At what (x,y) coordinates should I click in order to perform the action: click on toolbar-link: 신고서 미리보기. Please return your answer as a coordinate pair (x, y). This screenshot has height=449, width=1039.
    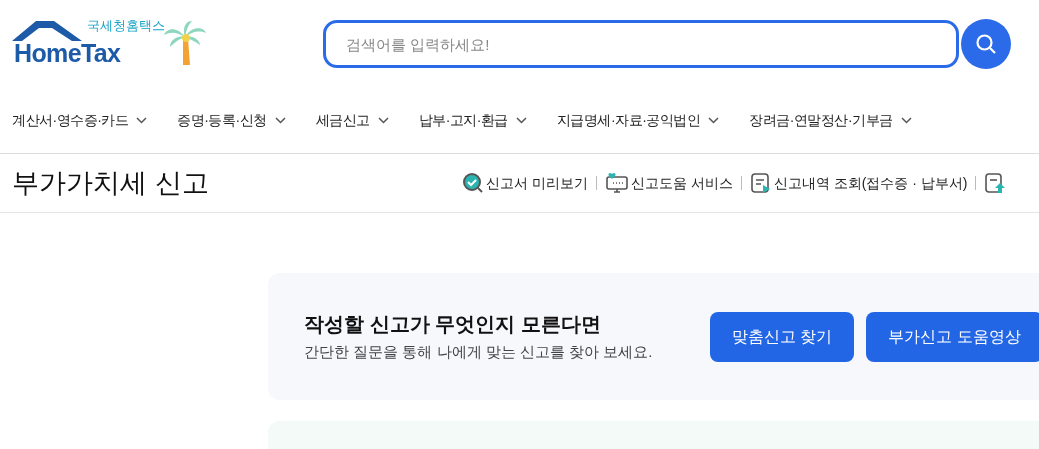
    Looking at the image, I should click on (525, 183).